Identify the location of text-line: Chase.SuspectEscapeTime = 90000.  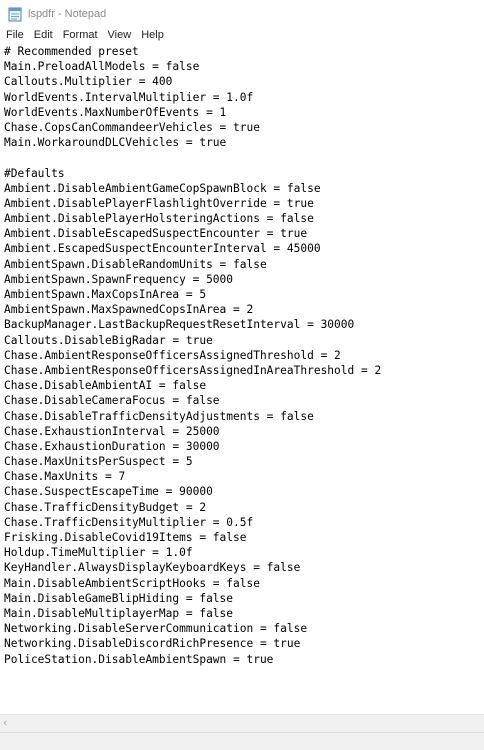
(108, 492).